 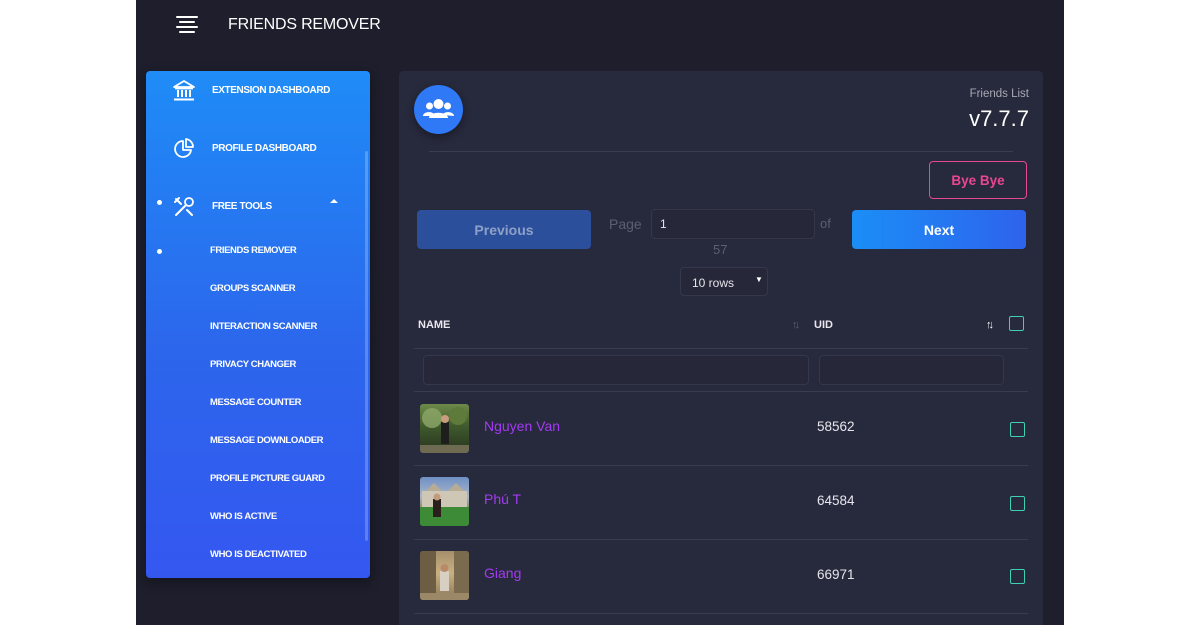 I want to click on total-pages: 57, so click(x=720, y=249).